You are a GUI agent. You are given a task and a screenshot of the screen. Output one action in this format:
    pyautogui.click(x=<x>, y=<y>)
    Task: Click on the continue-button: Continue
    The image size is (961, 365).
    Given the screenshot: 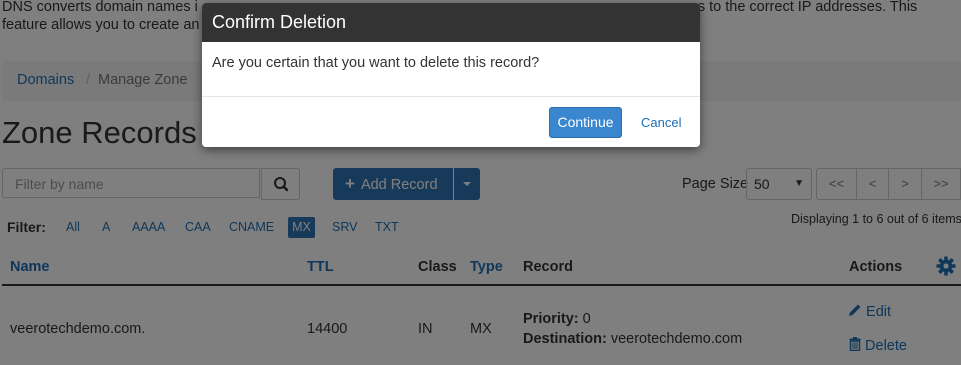 What is the action you would take?
    pyautogui.click(x=585, y=122)
    